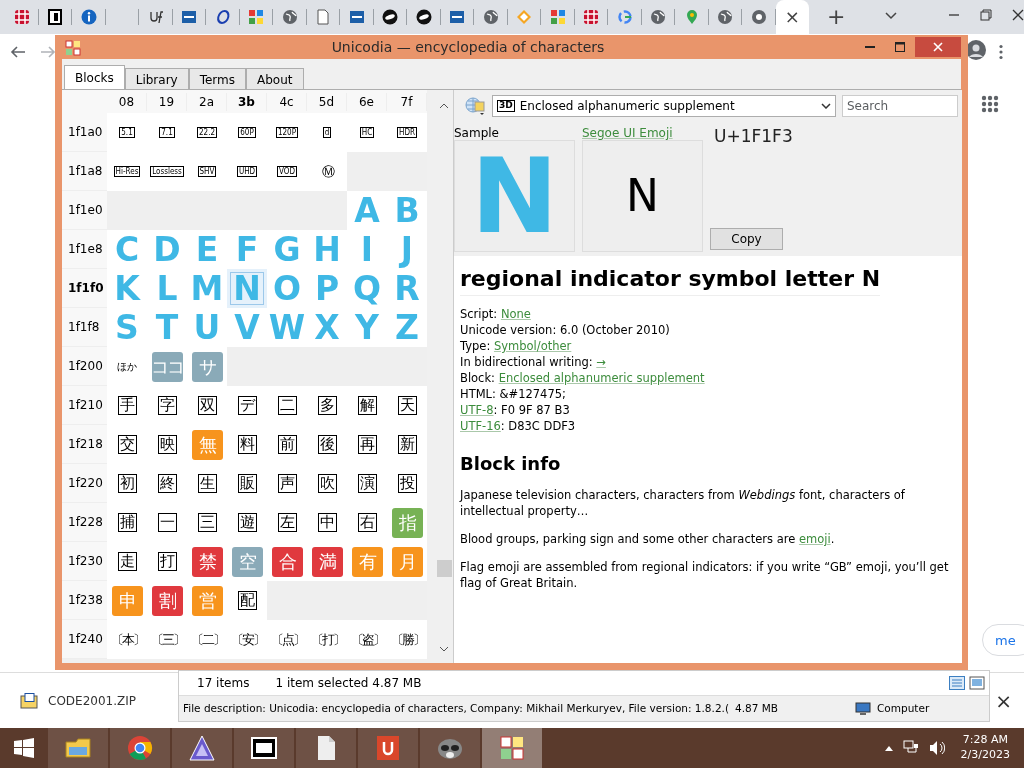  Describe the element at coordinates (127, 444) in the screenshot. I see `grid-cell: 交` at that location.